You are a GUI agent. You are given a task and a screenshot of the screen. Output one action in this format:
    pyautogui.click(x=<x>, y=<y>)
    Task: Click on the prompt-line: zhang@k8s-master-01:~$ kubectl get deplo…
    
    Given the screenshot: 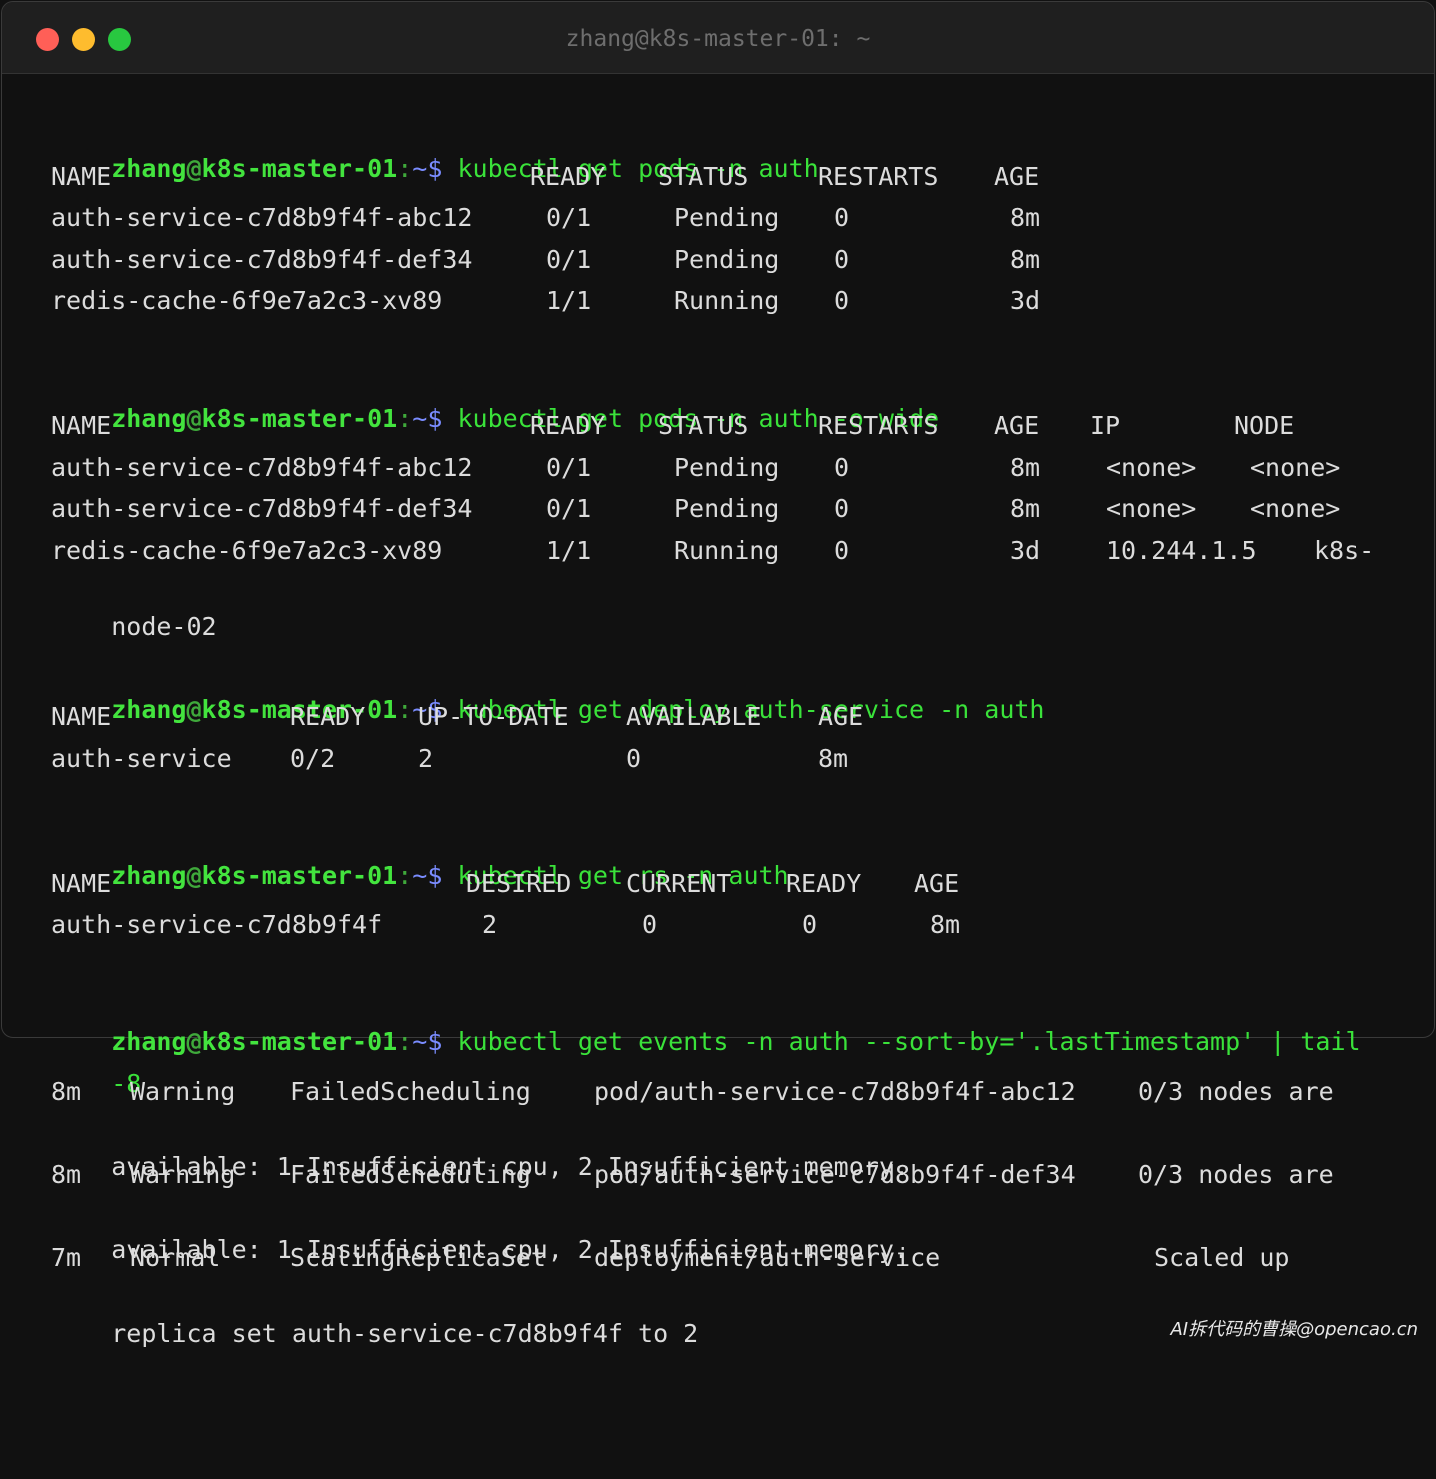 What is the action you would take?
    pyautogui.click(x=547, y=691)
    